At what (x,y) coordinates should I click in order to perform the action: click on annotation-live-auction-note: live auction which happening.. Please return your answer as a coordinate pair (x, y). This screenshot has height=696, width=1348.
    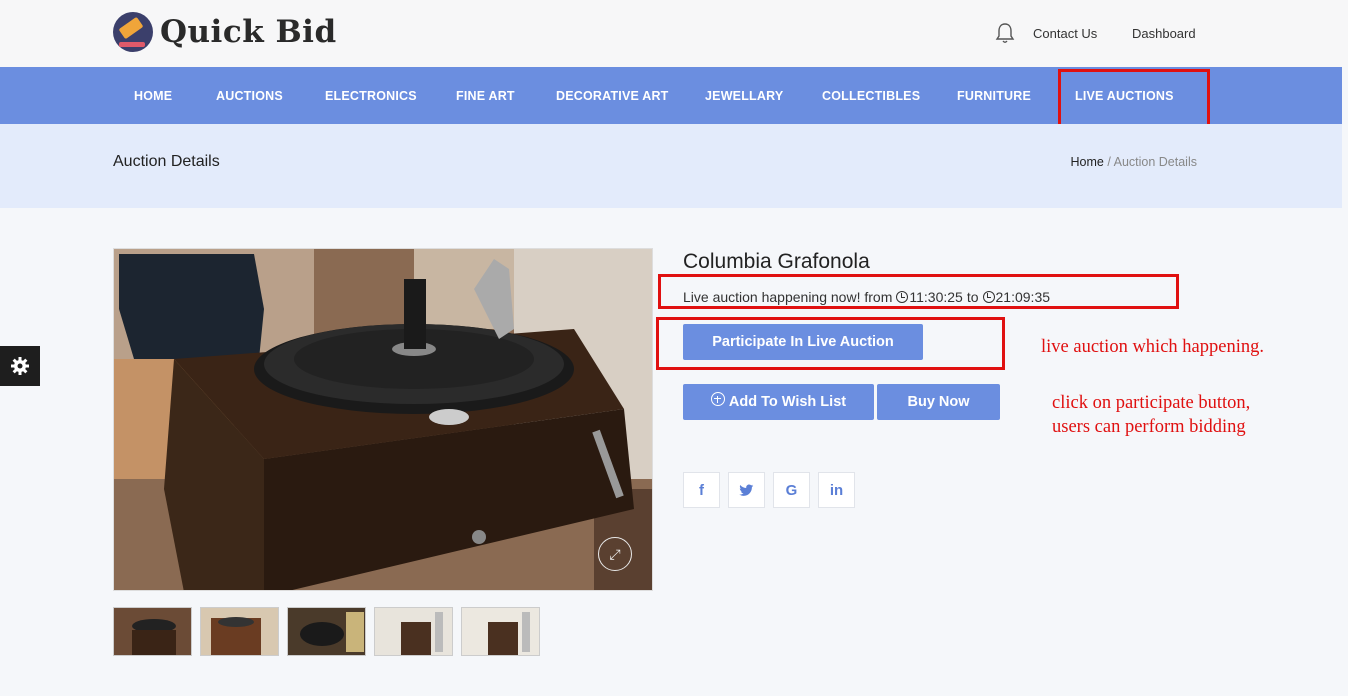
    Looking at the image, I should click on (1152, 347).